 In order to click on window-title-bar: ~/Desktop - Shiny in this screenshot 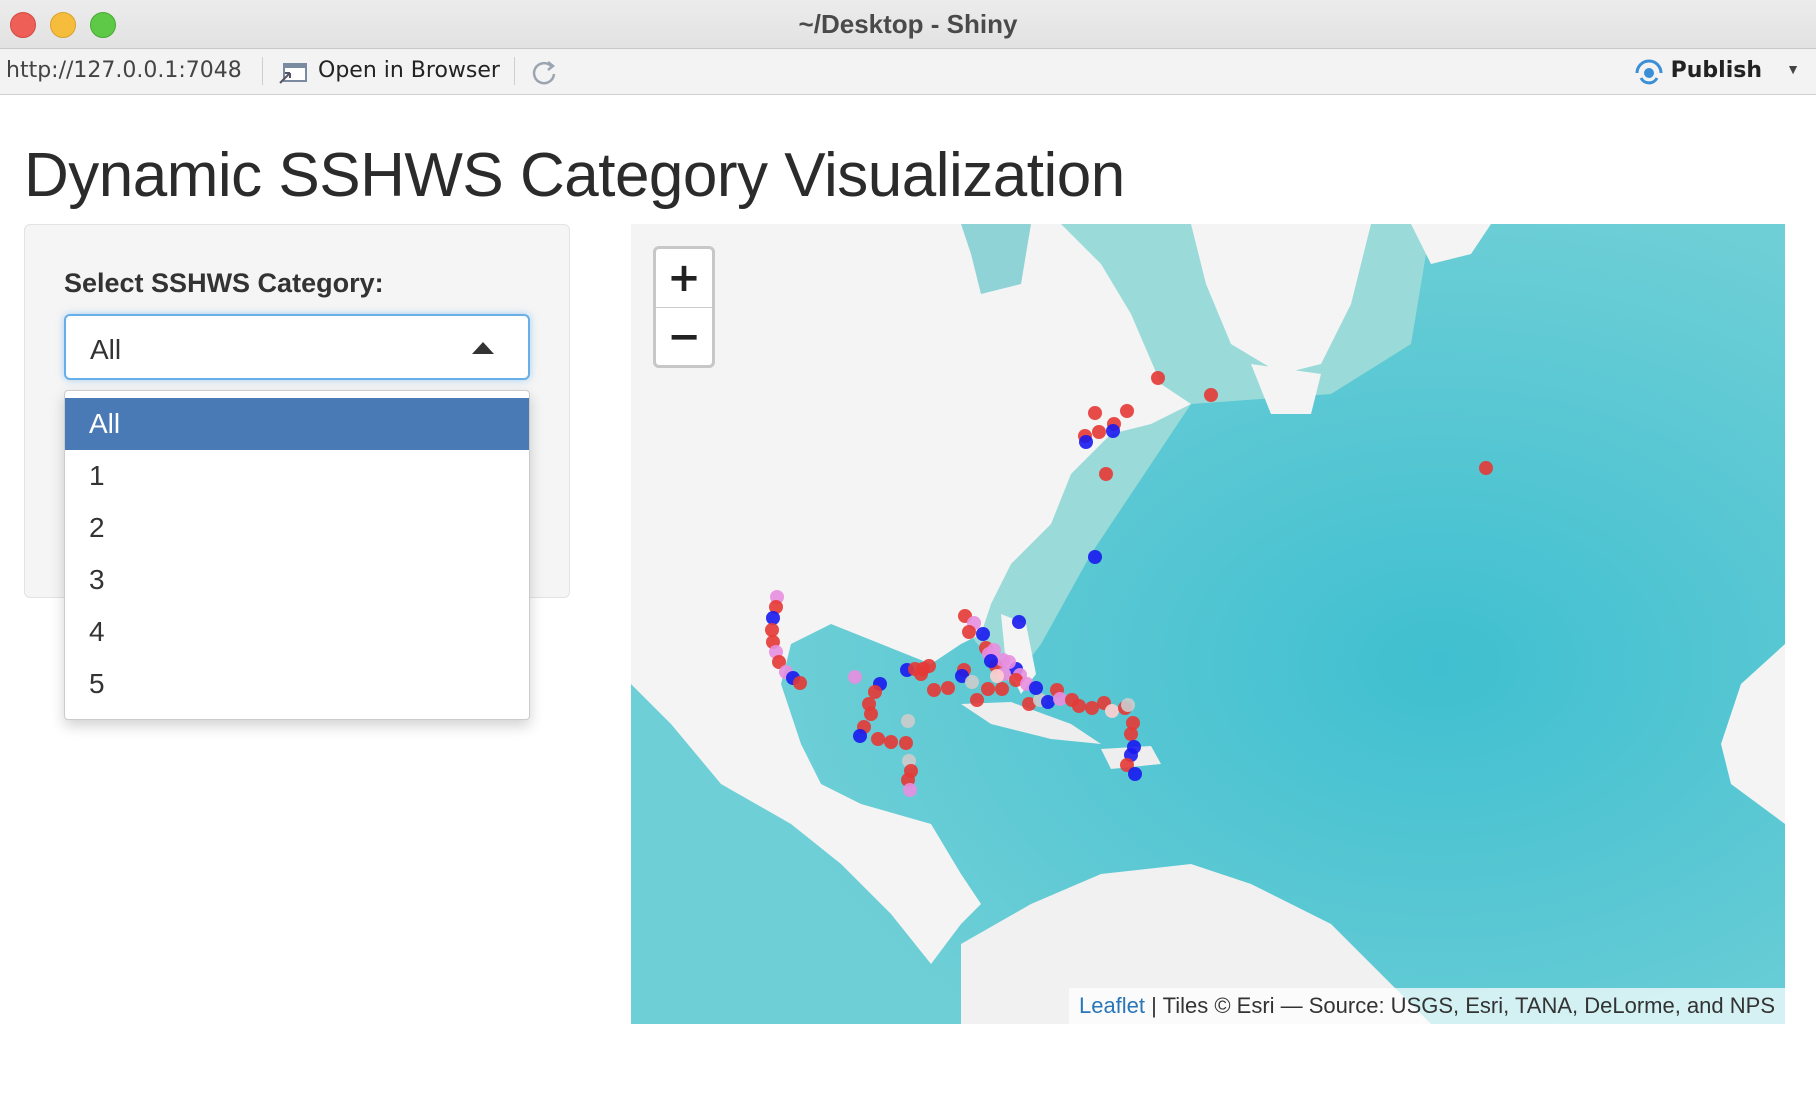, I will do `click(908, 24)`.